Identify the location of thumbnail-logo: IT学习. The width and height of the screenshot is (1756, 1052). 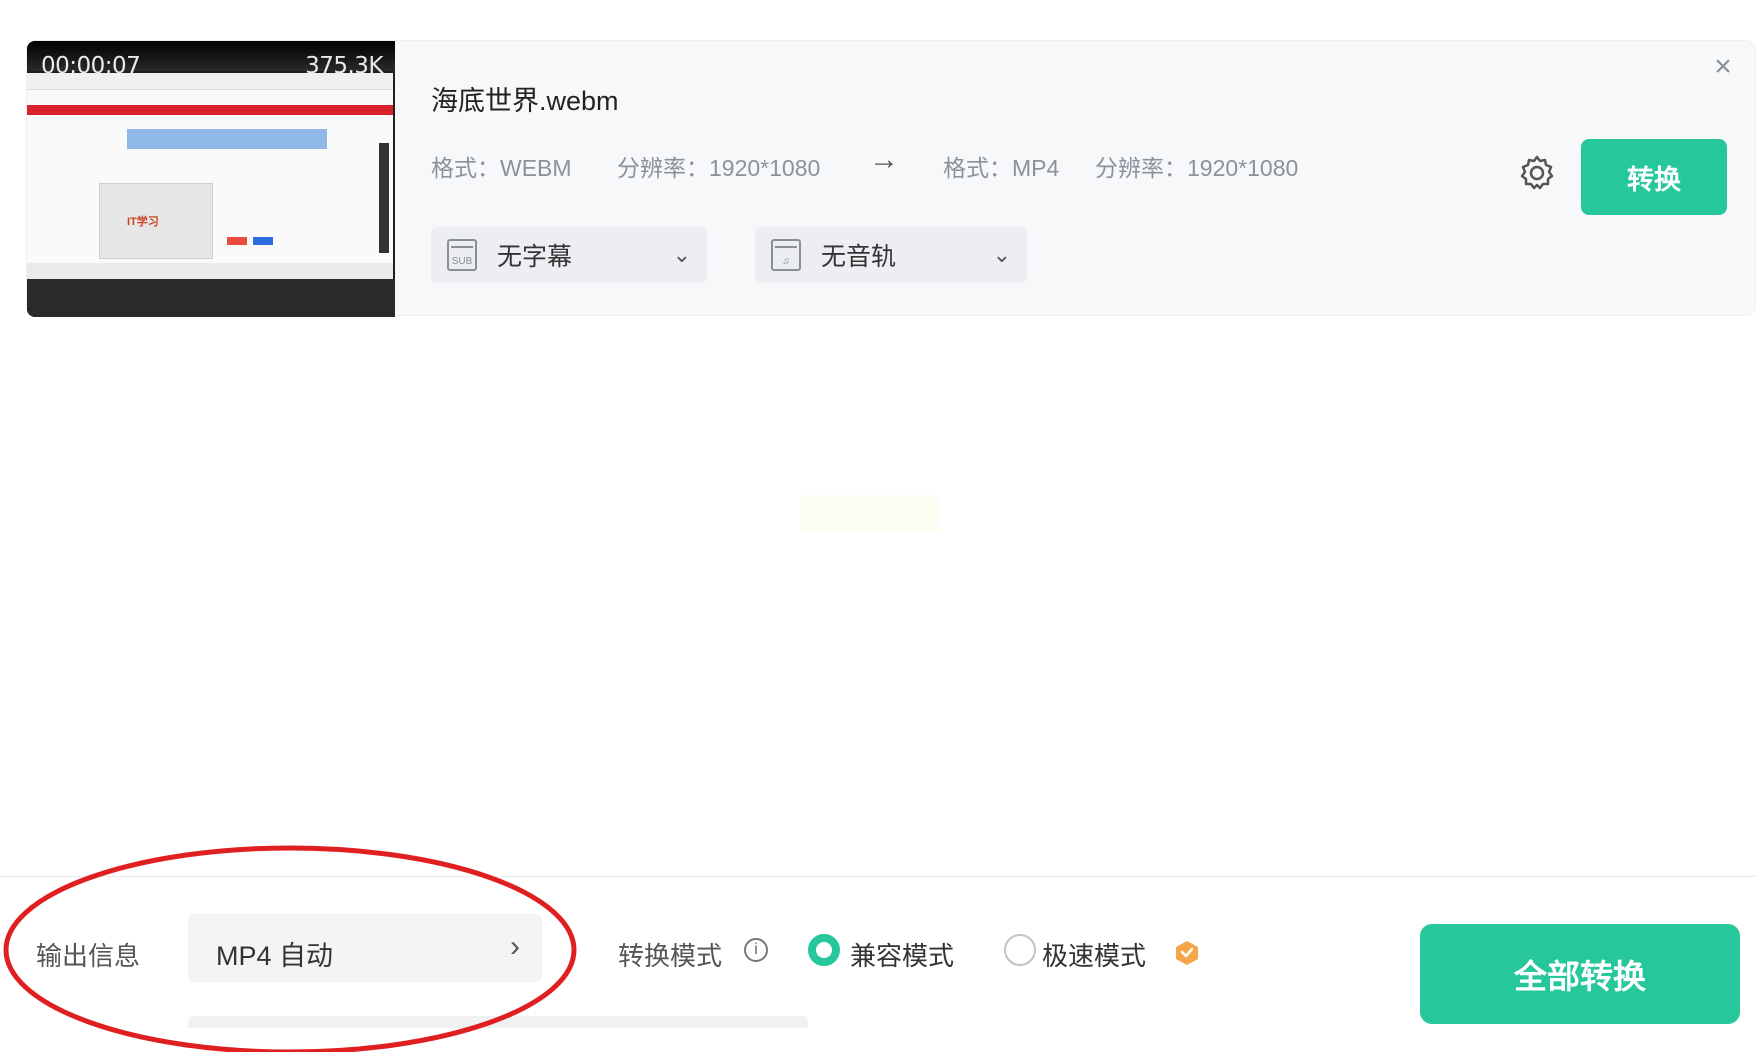
(143, 222).